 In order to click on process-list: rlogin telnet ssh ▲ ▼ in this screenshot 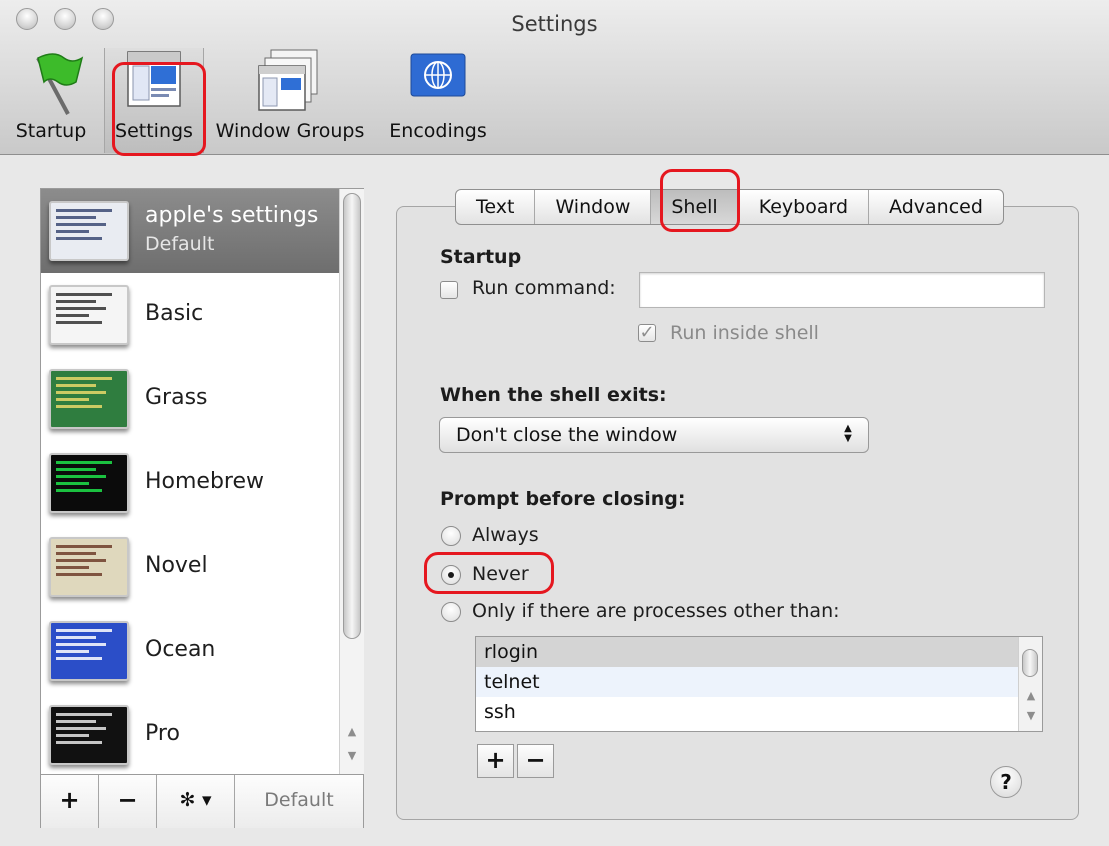, I will do `click(759, 684)`.